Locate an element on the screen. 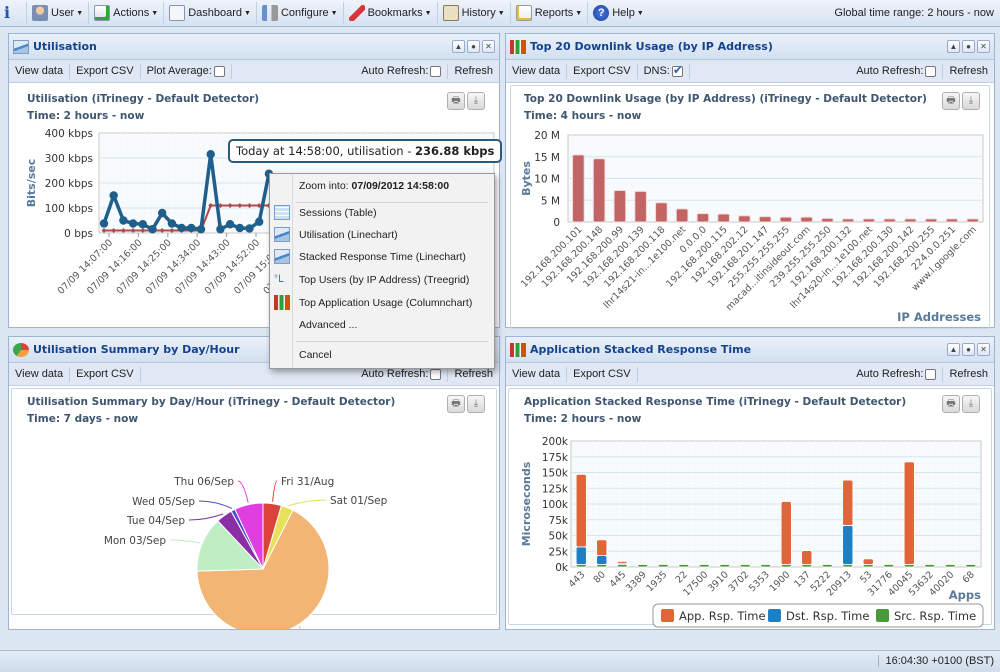 The height and width of the screenshot is (672, 1000). plot-average-checkbox is located at coordinates (219, 71).